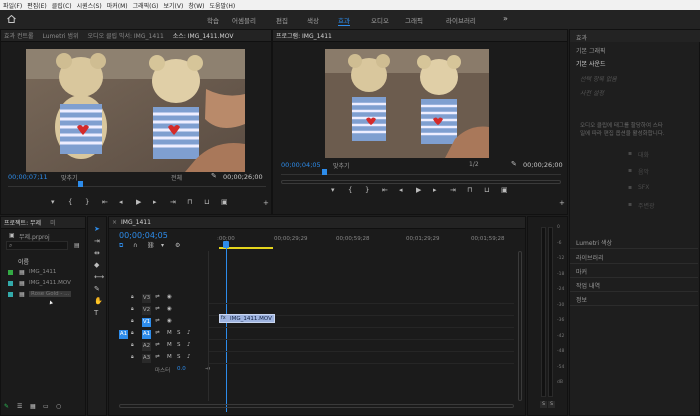  I want to click on source-overwrite-icon: ⊔, so click(206, 202).